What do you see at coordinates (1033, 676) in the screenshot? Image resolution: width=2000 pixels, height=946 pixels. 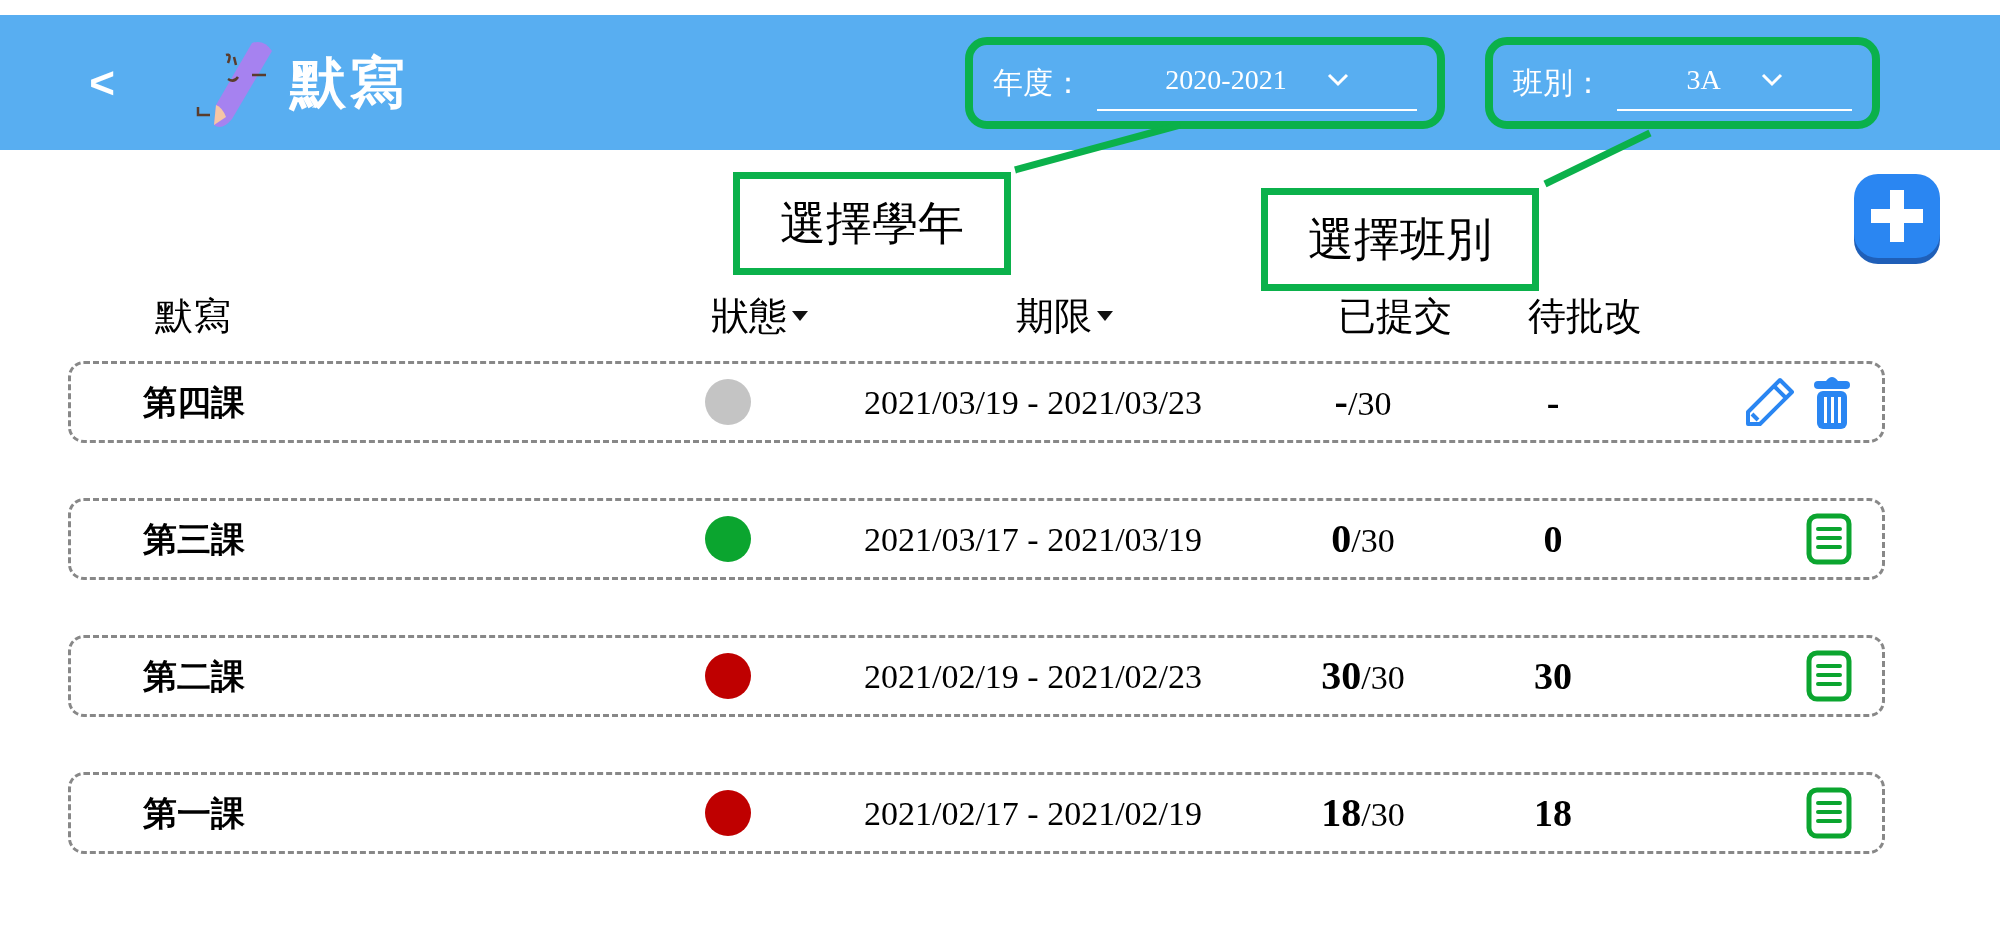 I see `date-range: 2021/02/19 - 2021/02/23` at bounding box center [1033, 676].